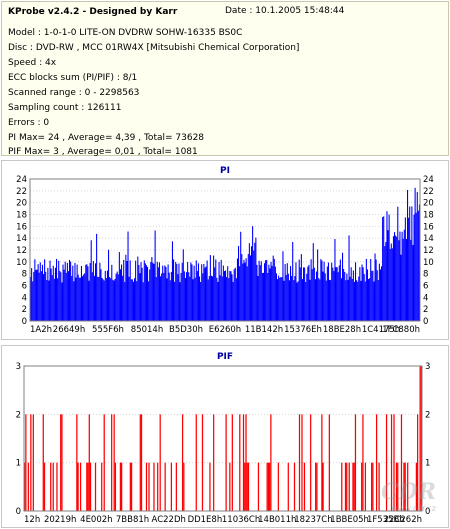 The height and width of the screenshot is (529, 450). What do you see at coordinates (427, 464) in the screenshot?
I see `pif-ytick-right: 1` at bounding box center [427, 464].